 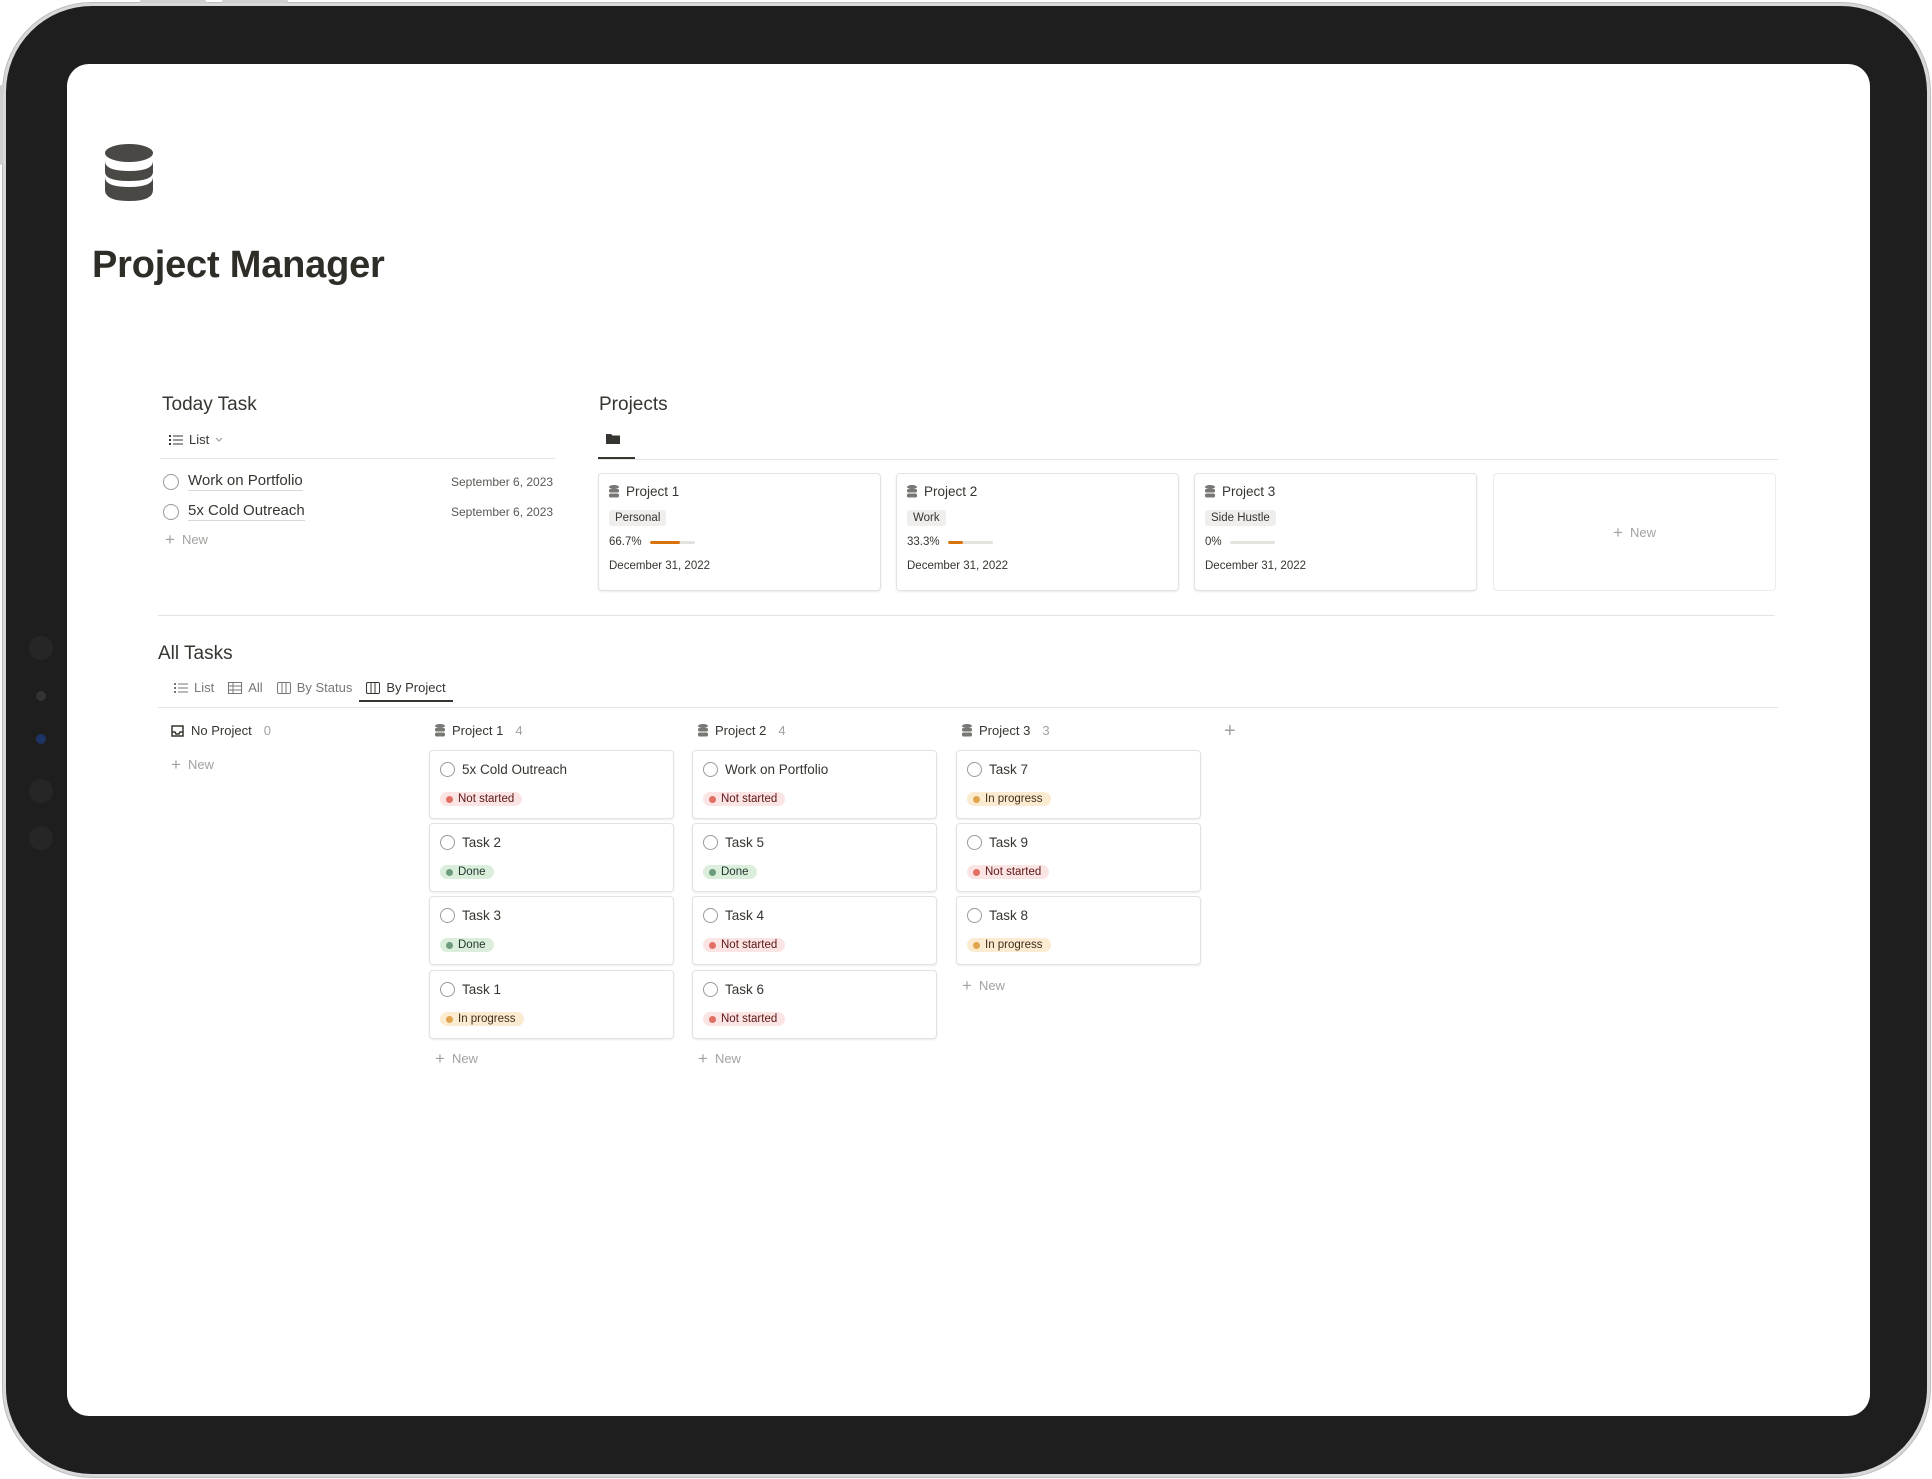 What do you see at coordinates (186, 539) in the screenshot?
I see `today-task-new-button: + New` at bounding box center [186, 539].